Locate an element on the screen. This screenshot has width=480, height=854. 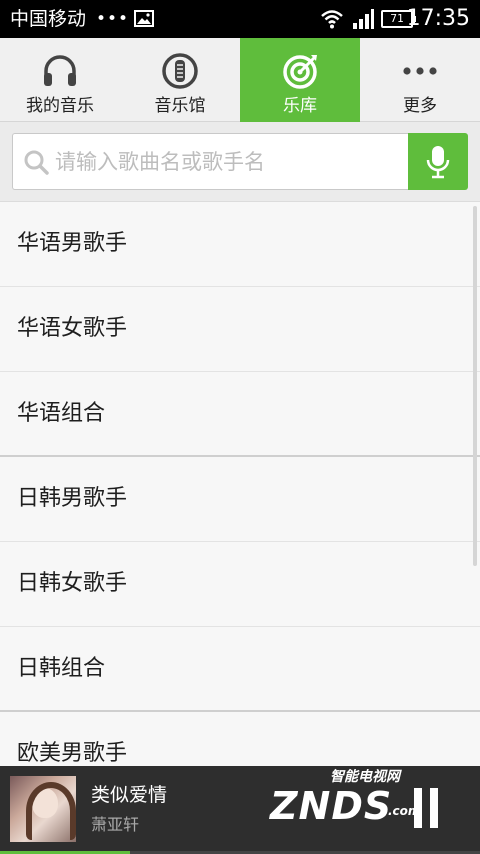
watermark-main: ZNDS is located at coordinates (331, 806).